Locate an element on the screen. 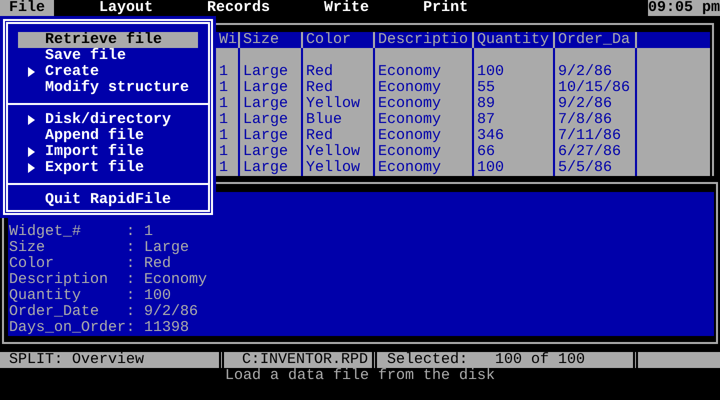 The height and width of the screenshot is (400, 720). table-cell-text: 7/11/86 is located at coordinates (589, 136).